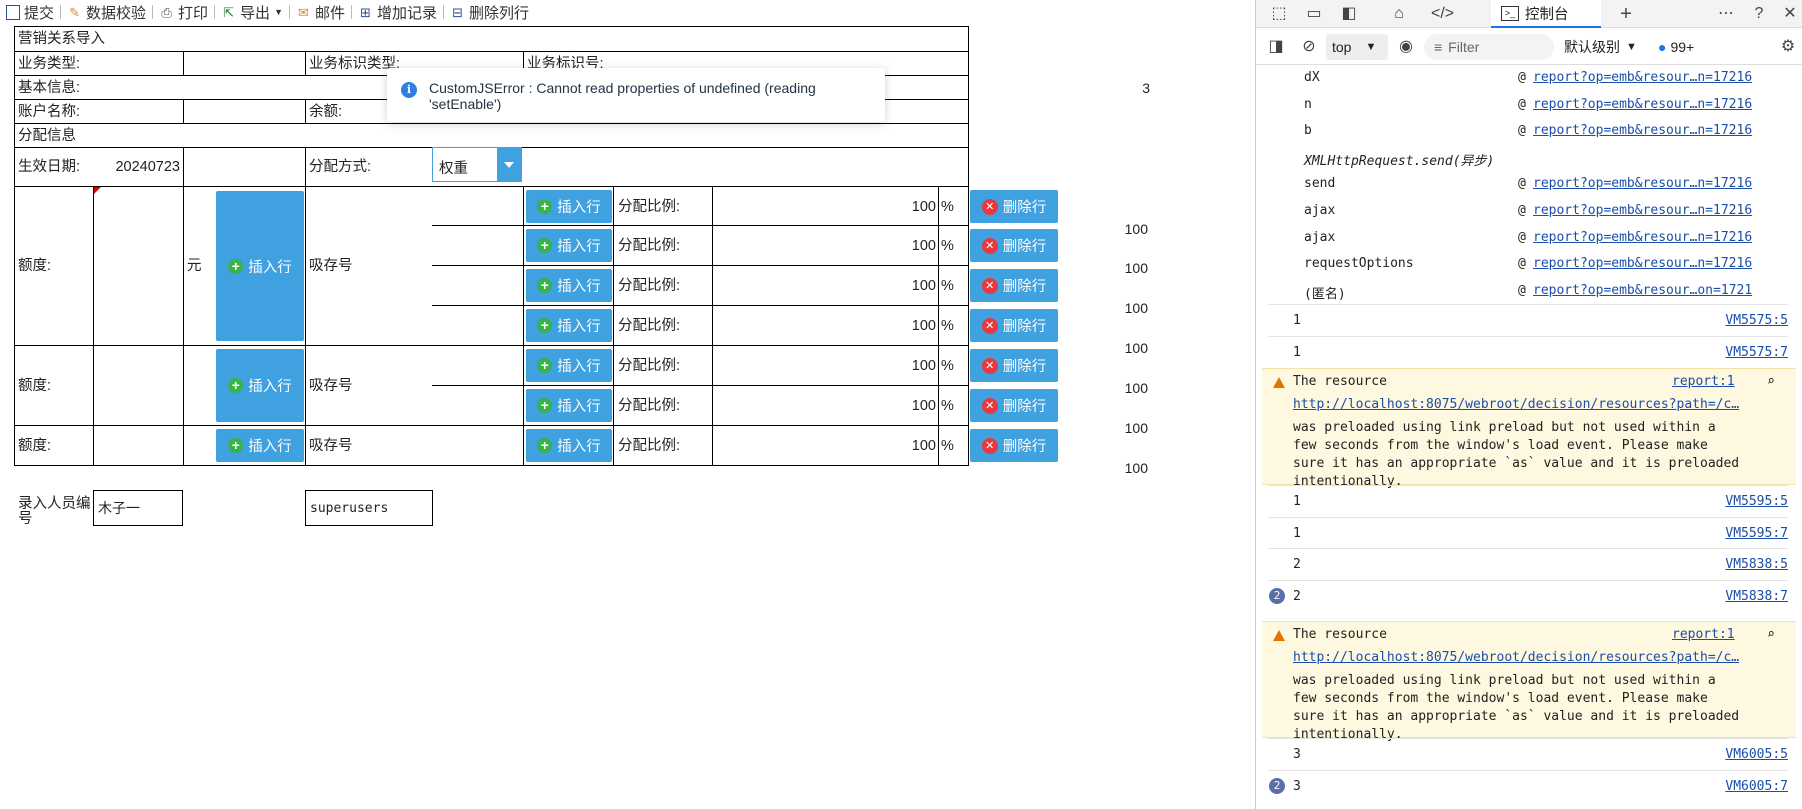 Image resolution: width=1802 pixels, height=809 pixels. What do you see at coordinates (1279, 14) in the screenshot?
I see `inspect-element-icon: ⬚` at bounding box center [1279, 14].